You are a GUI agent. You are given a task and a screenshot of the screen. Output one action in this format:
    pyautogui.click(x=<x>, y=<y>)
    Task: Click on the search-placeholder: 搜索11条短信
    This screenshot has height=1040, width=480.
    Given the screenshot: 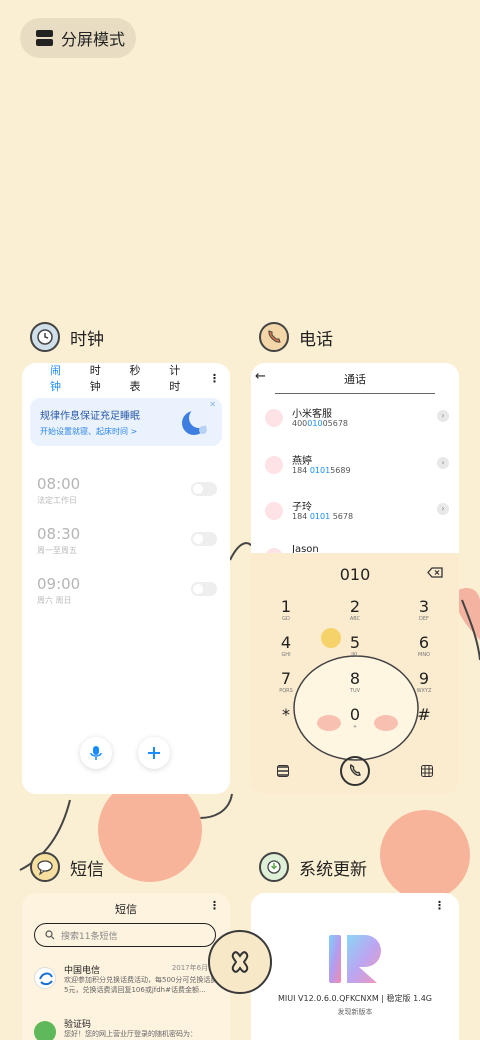 What is the action you would take?
    pyautogui.click(x=89, y=936)
    